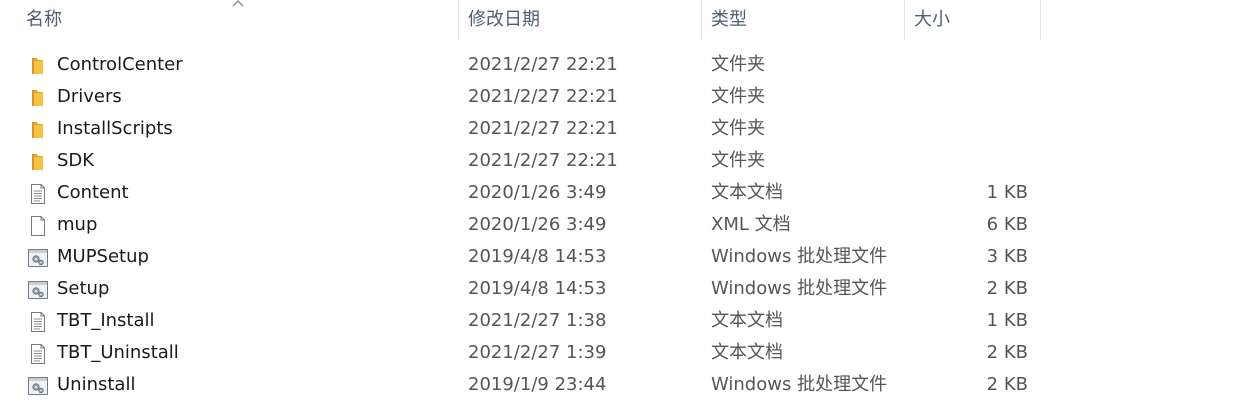 This screenshot has width=1254, height=417. What do you see at coordinates (627, 161) in the screenshot?
I see `file-row: SDK 2021/2/27 22:21 文件夹` at bounding box center [627, 161].